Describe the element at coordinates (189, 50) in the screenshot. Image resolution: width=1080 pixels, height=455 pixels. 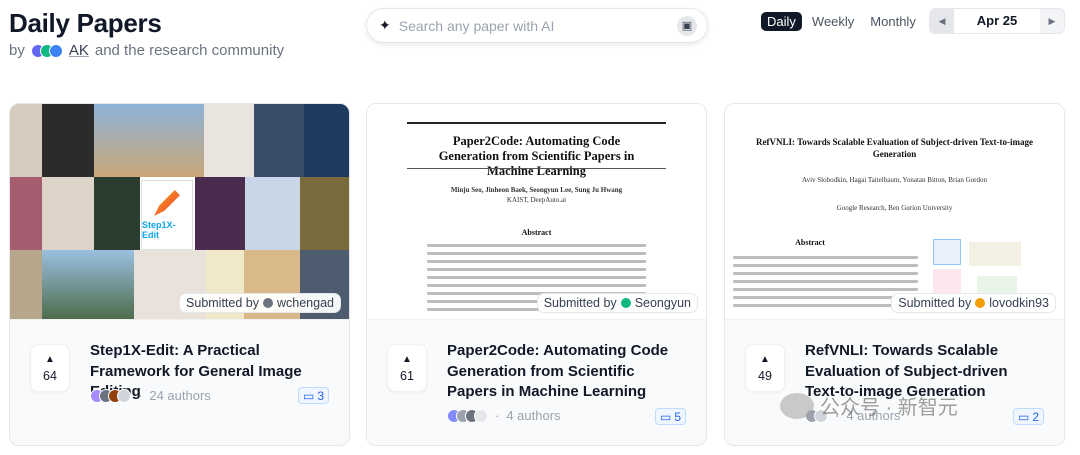
I see `byline-community: and the research community` at that location.